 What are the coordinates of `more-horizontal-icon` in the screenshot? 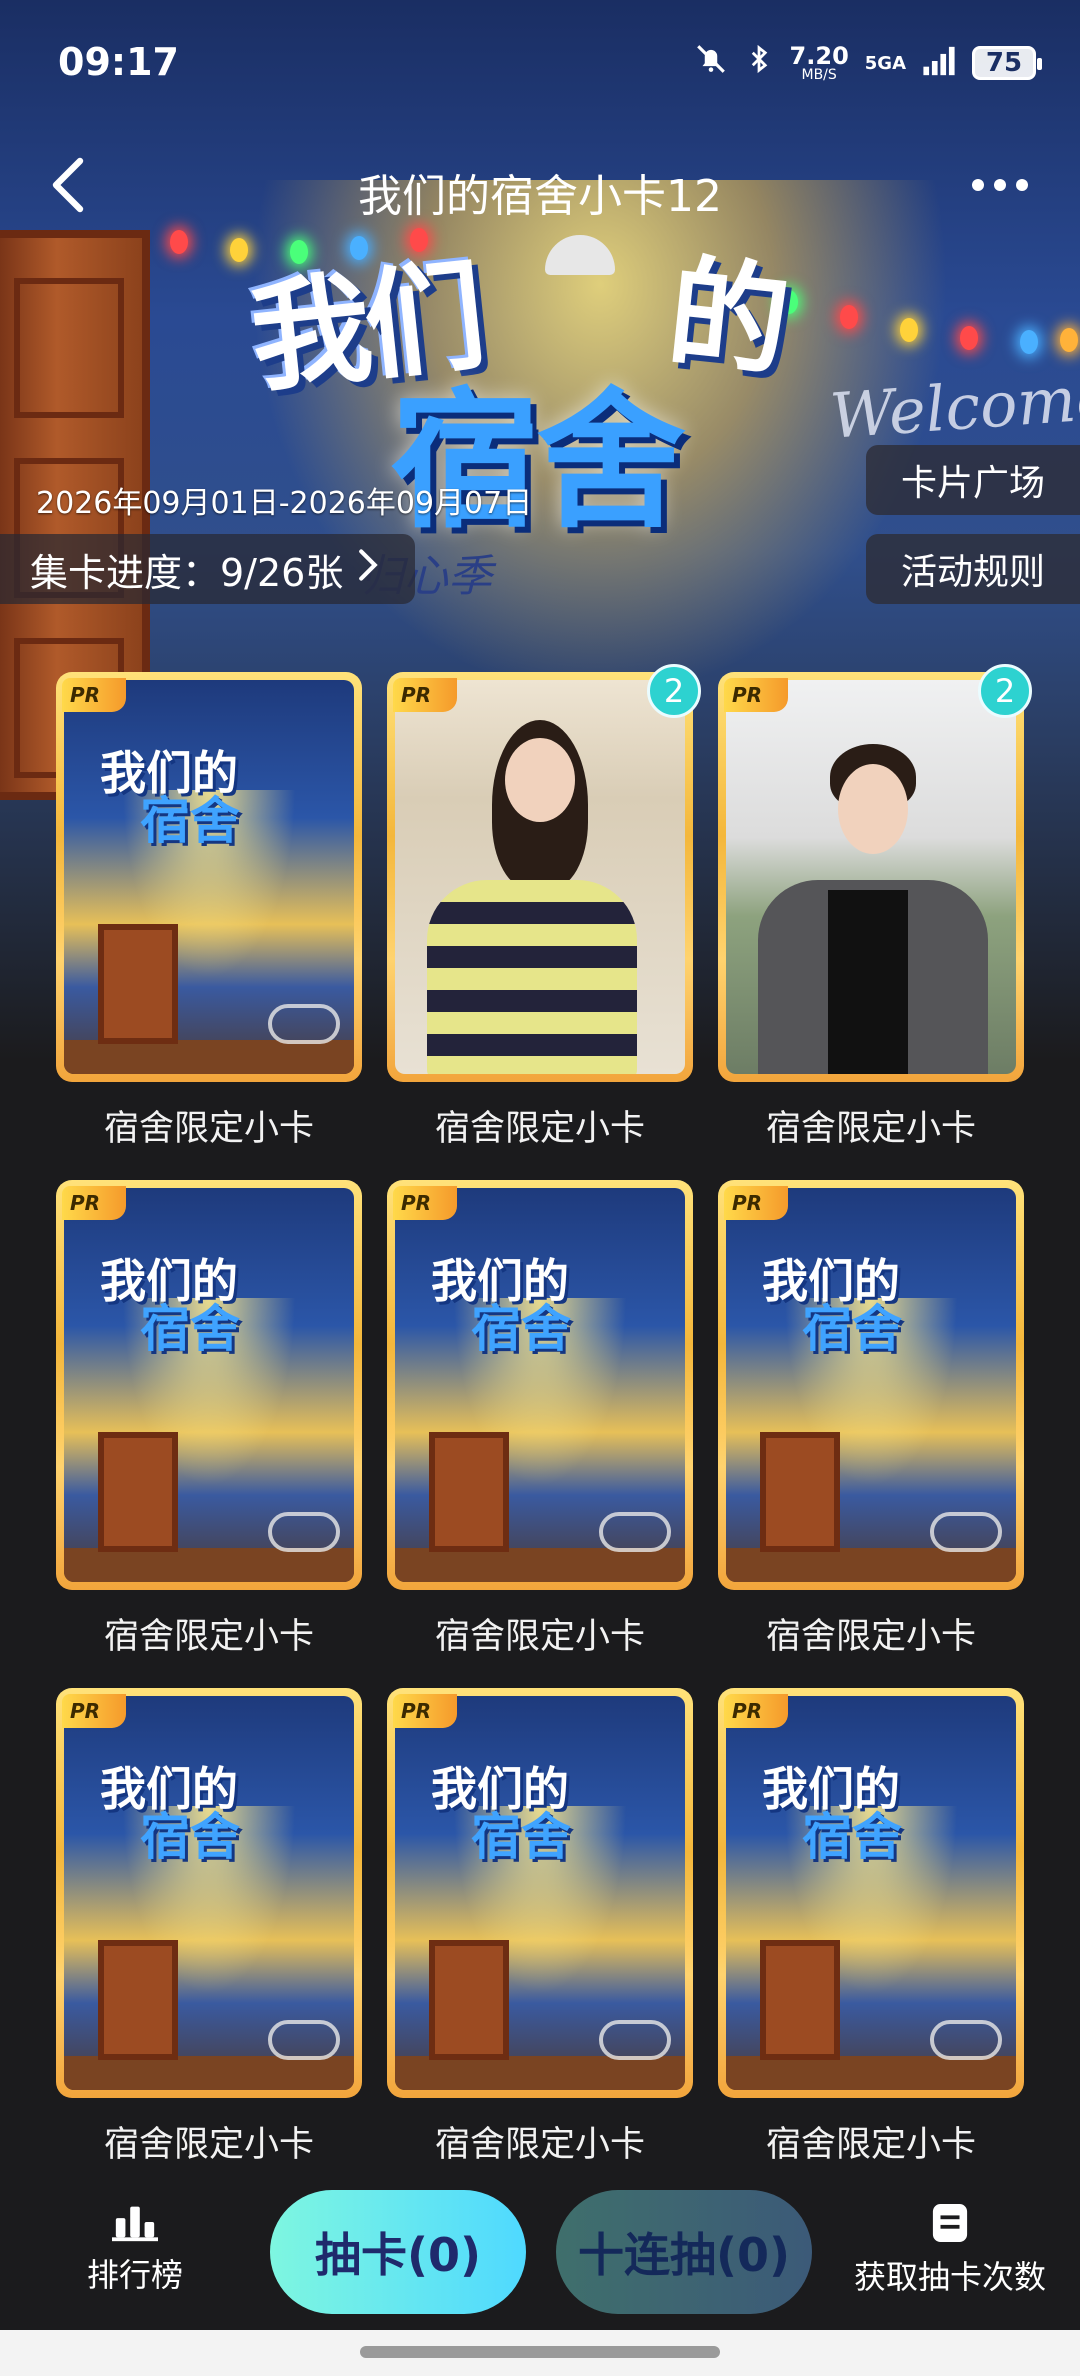 It's located at (978, 185).